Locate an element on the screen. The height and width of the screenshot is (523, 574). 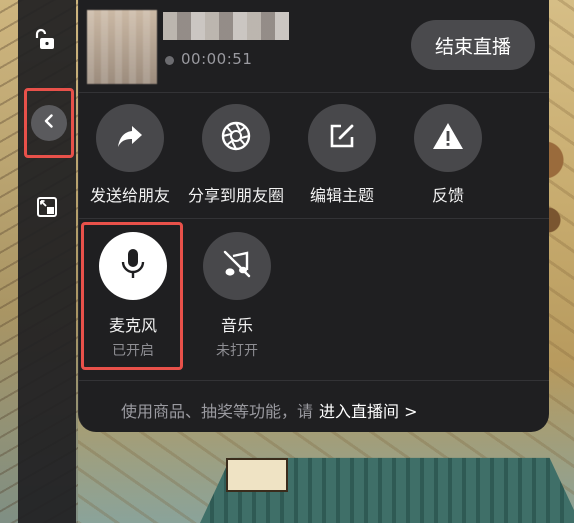
edit-icon is located at coordinates (342, 138).